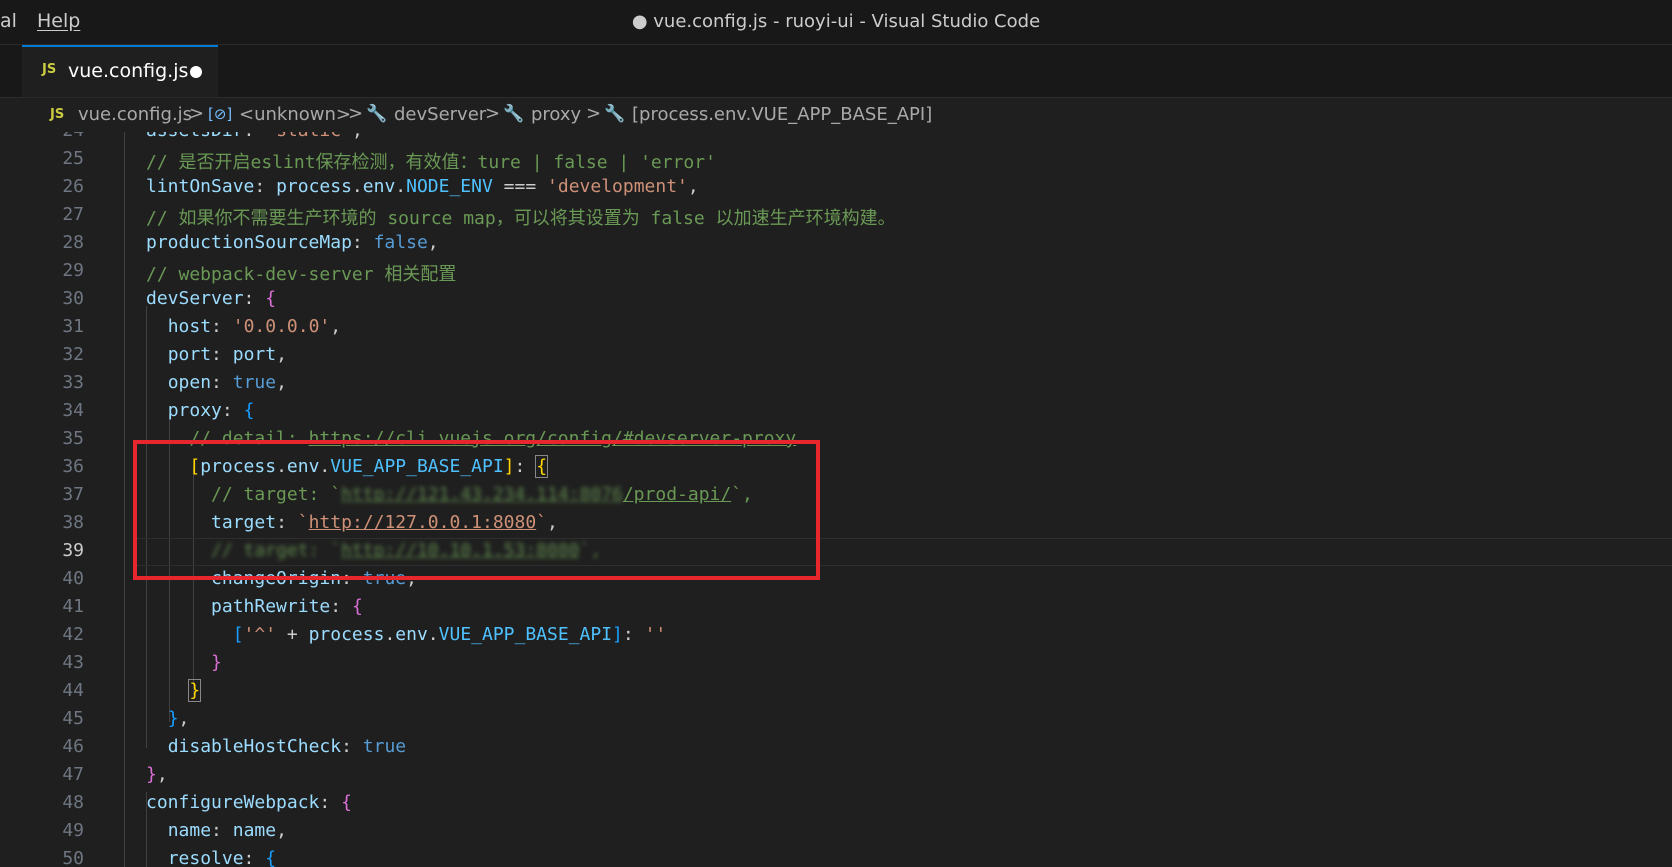 This screenshot has width=1672, height=867. Describe the element at coordinates (301, 274) in the screenshot. I see `code-text: // webpack-dev-server 相关配置` at that location.